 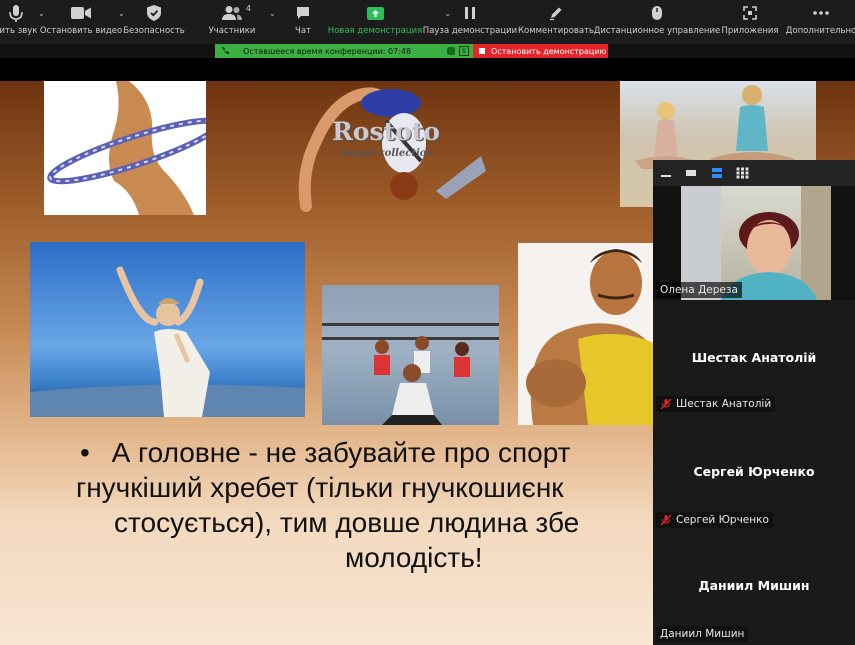 I want to click on security-button: Безопасность, so click(x=154, y=22).